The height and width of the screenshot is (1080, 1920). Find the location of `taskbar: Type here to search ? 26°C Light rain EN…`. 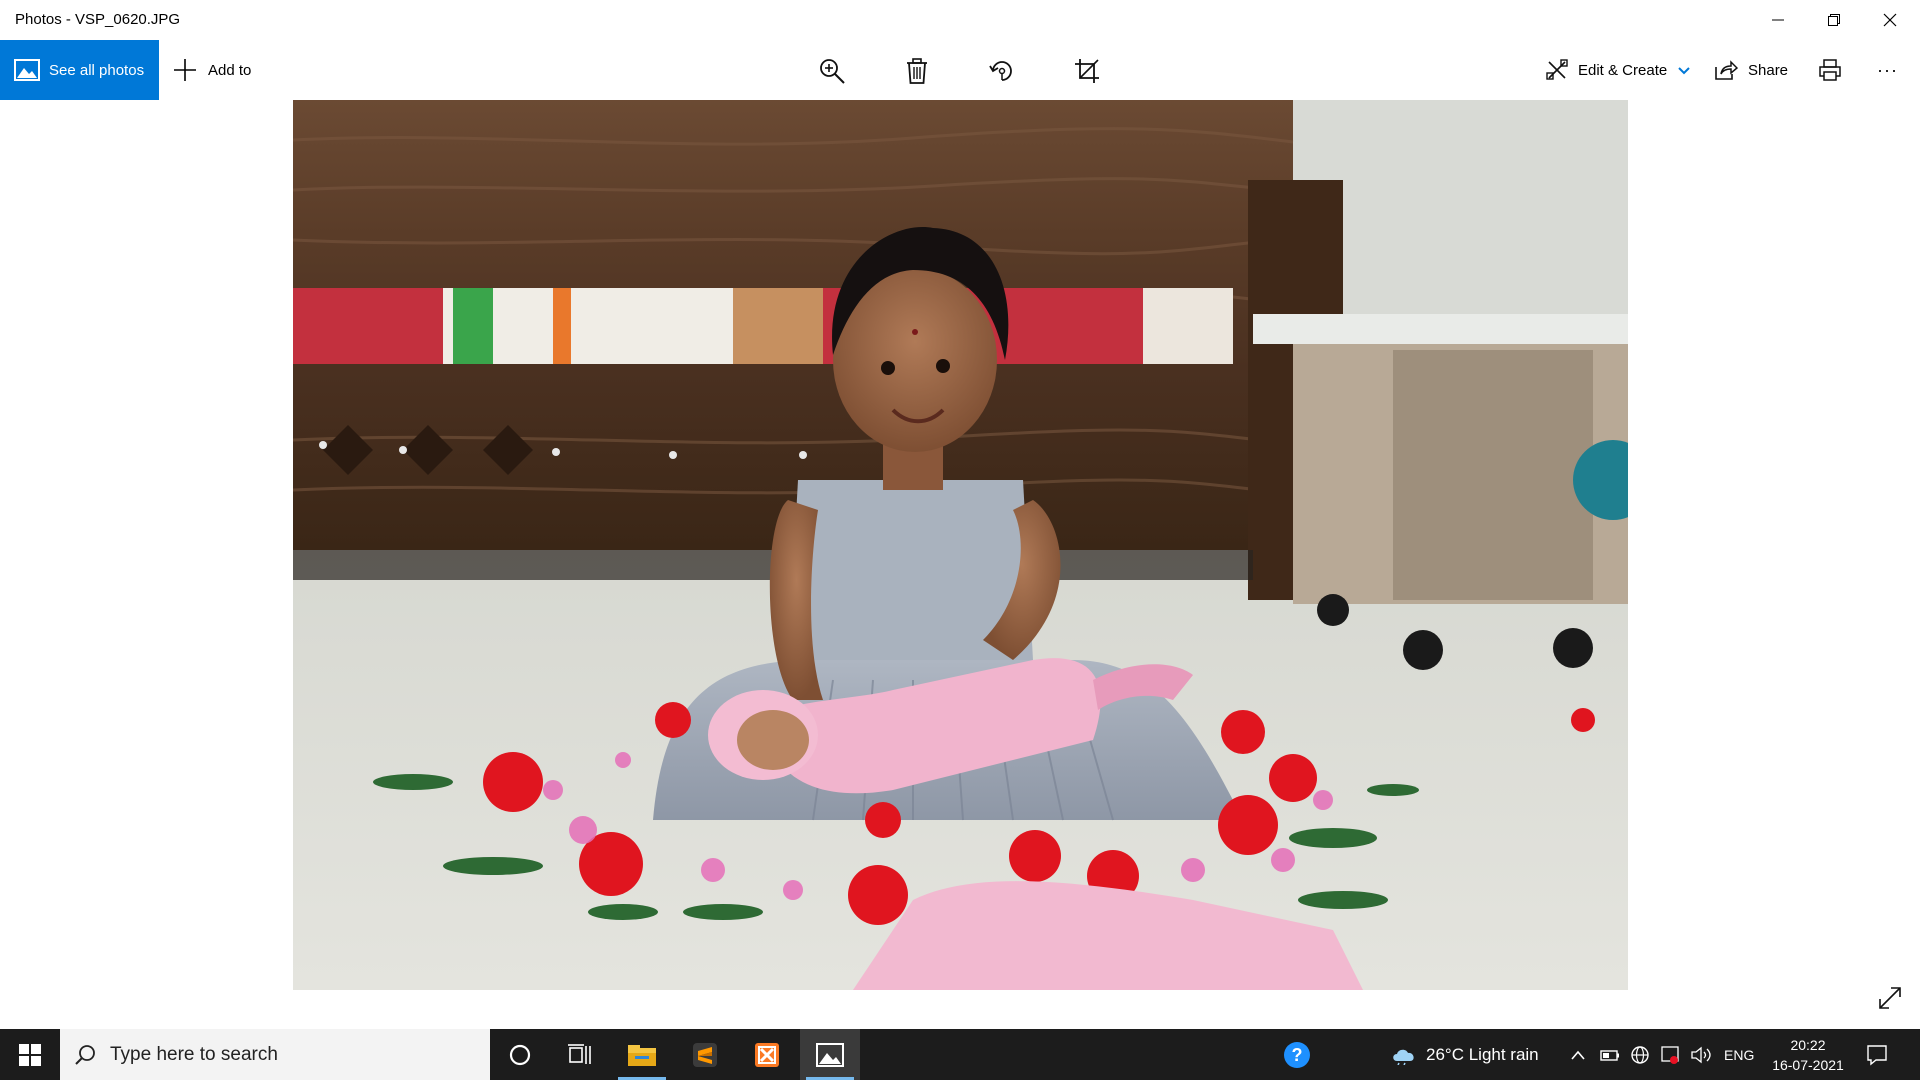

taskbar: Type here to search ? 26°C Light rain EN… is located at coordinates (960, 1054).